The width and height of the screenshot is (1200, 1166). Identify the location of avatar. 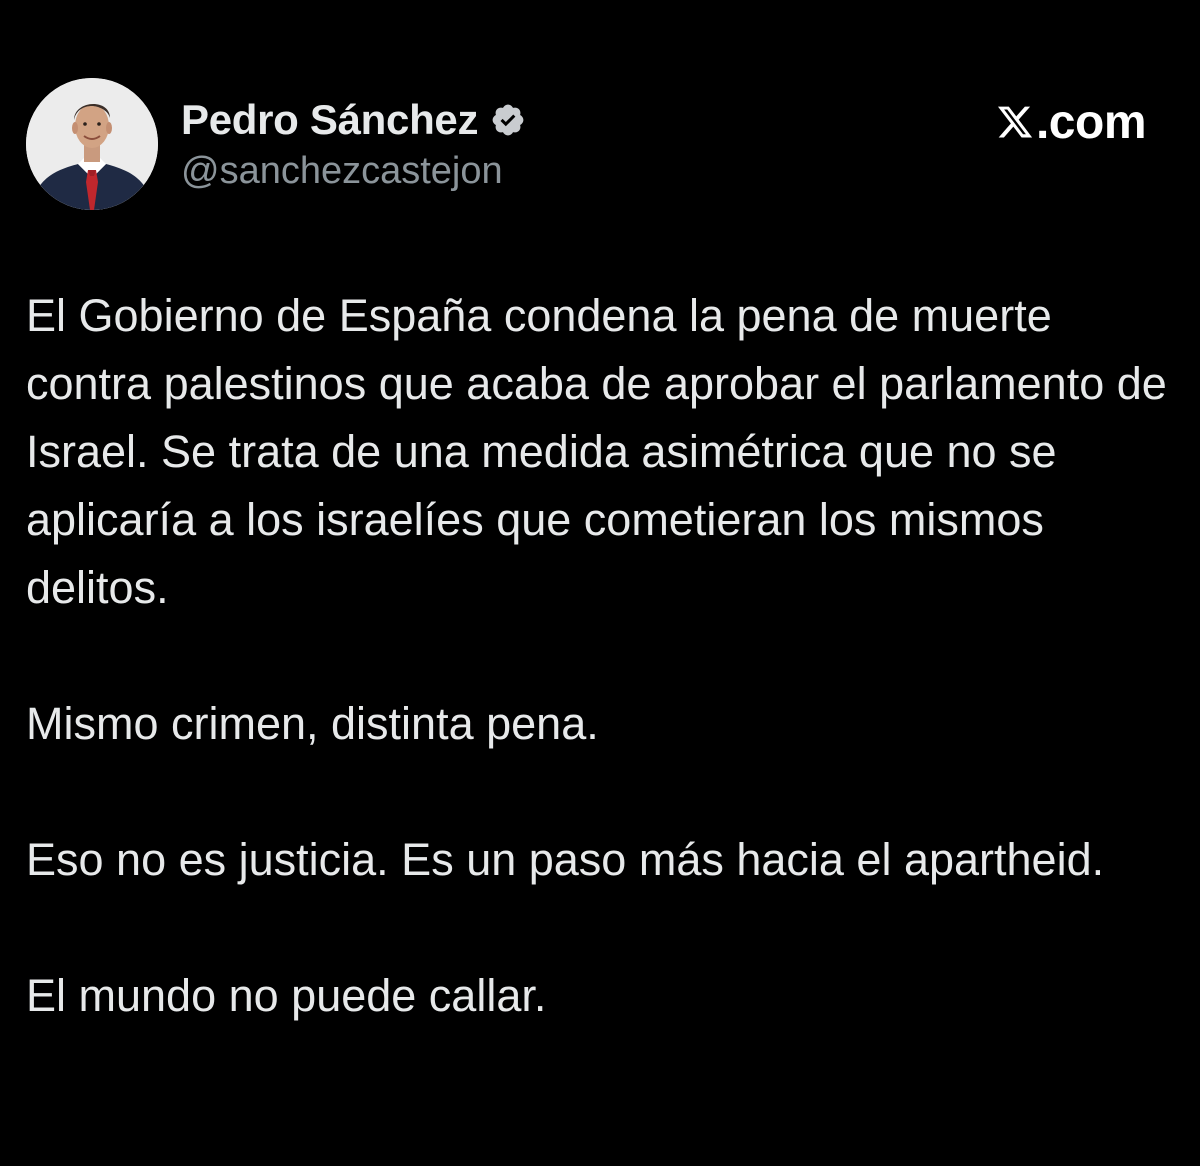
(92, 144).